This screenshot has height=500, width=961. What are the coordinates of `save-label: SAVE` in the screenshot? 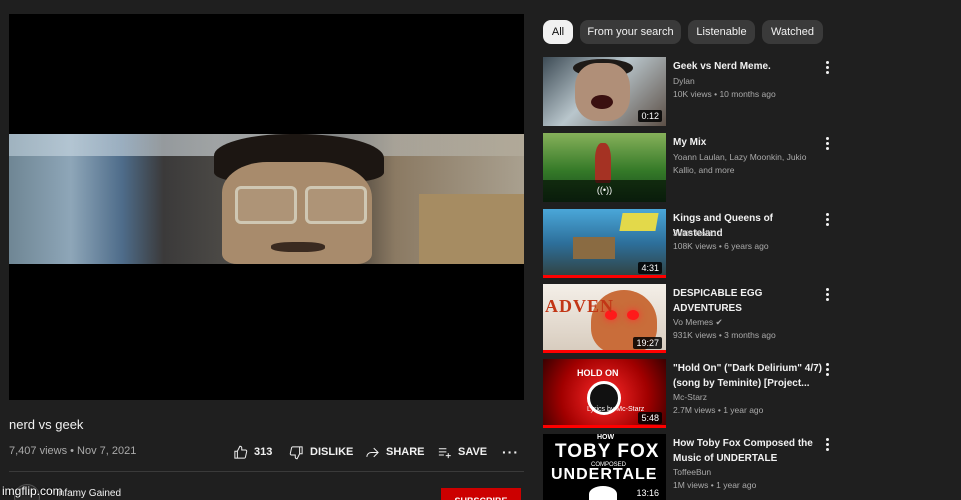 It's located at (473, 452).